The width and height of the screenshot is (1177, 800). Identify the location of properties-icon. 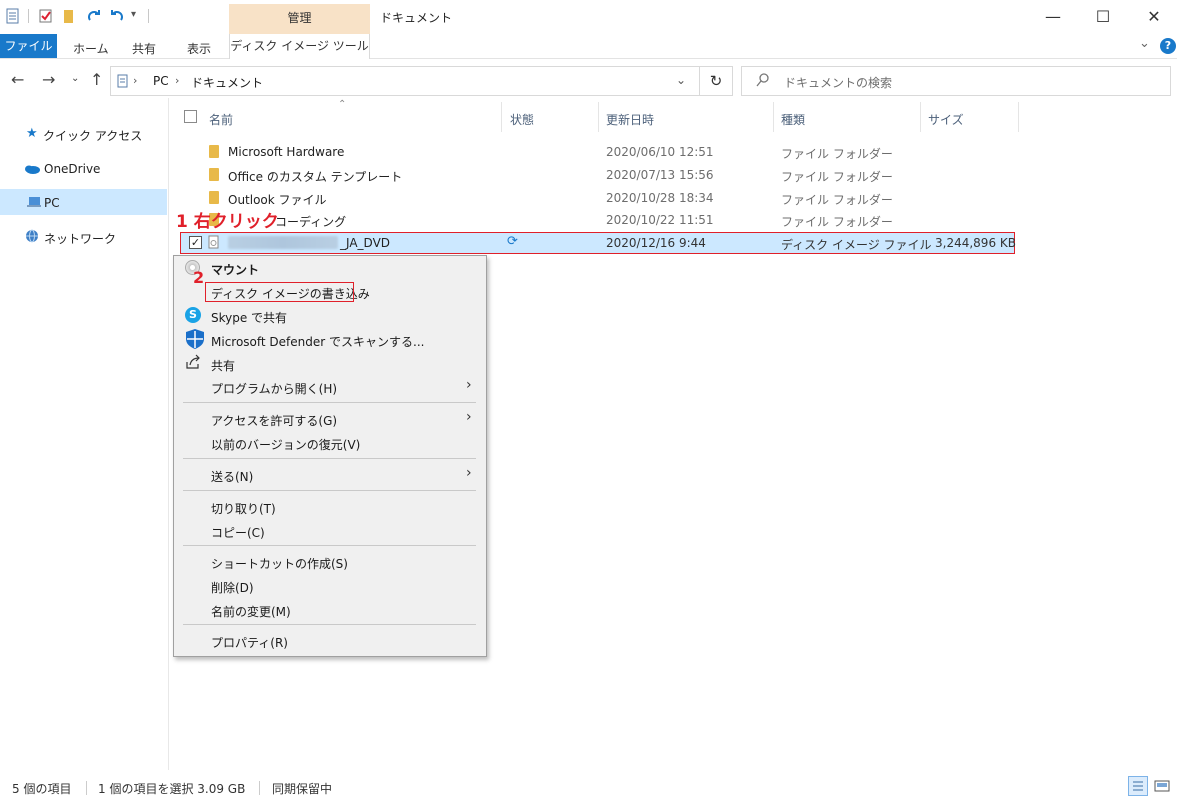
(13, 16).